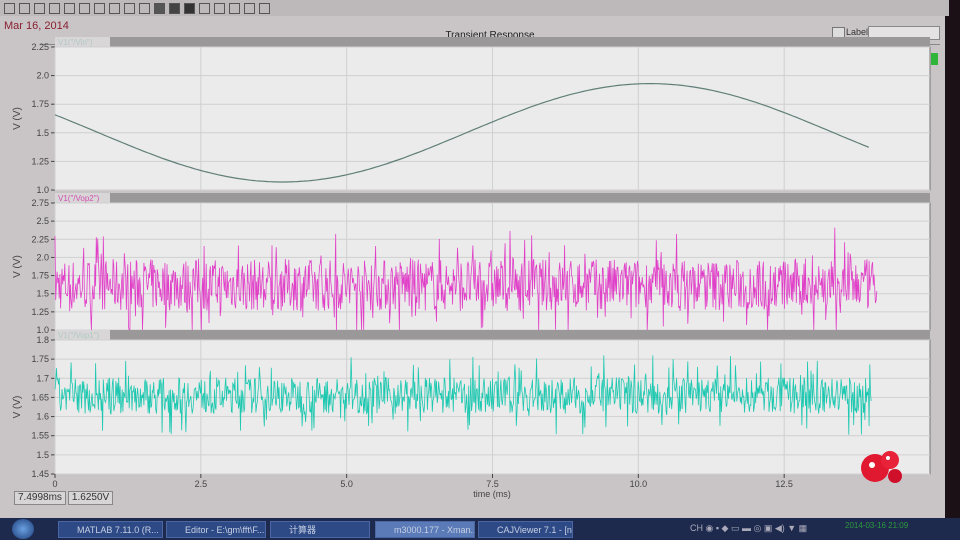  I want to click on cursor-y-value: 1.6250V, so click(90, 498).